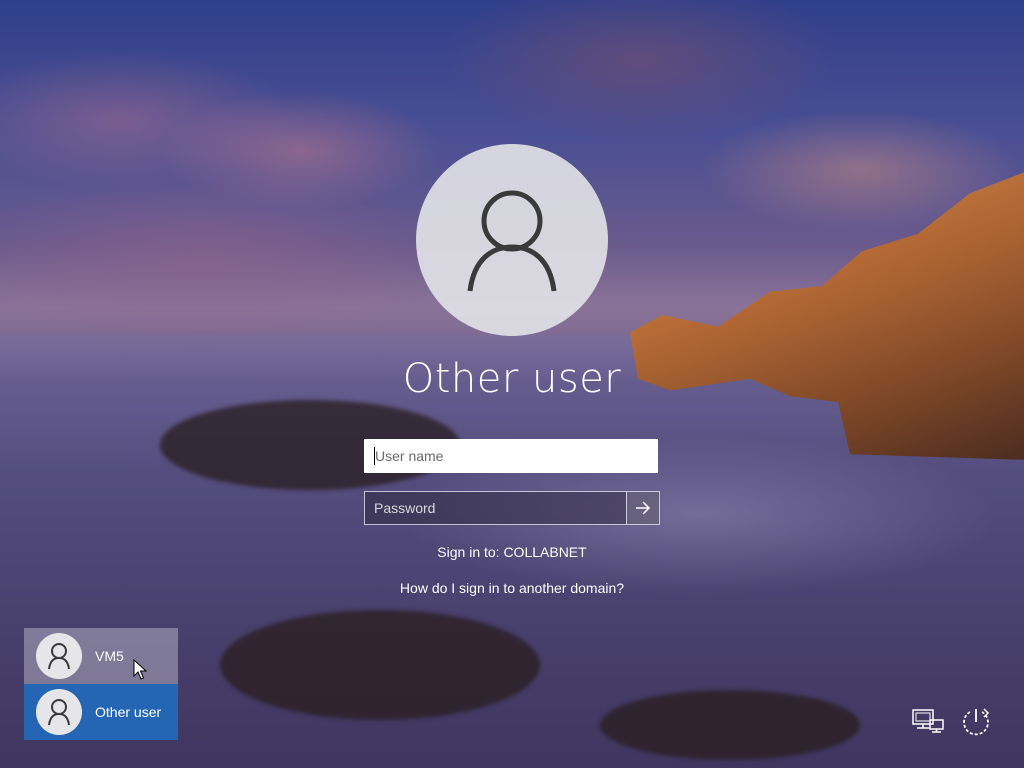  I want to click on password-input, so click(495, 508).